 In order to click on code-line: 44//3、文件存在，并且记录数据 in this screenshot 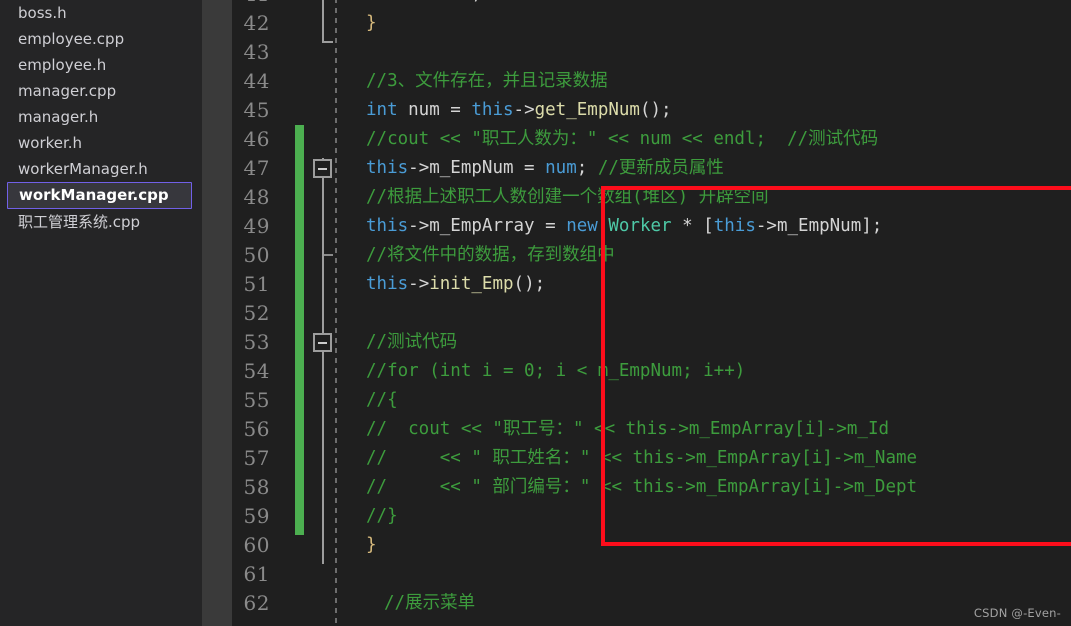, I will do `click(621, 81)`.